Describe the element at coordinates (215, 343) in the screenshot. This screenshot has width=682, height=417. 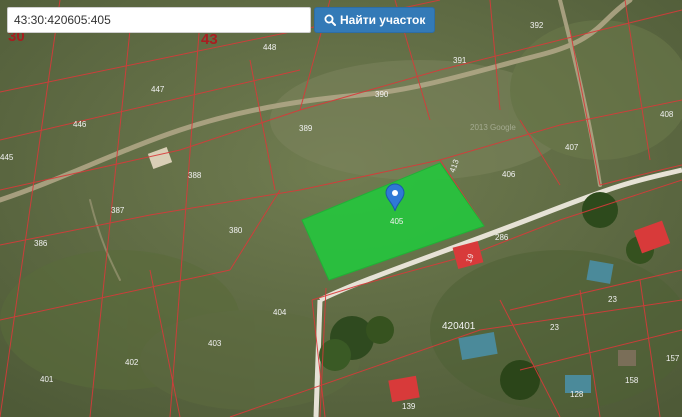
I see `parcel-label-403: 403` at that location.